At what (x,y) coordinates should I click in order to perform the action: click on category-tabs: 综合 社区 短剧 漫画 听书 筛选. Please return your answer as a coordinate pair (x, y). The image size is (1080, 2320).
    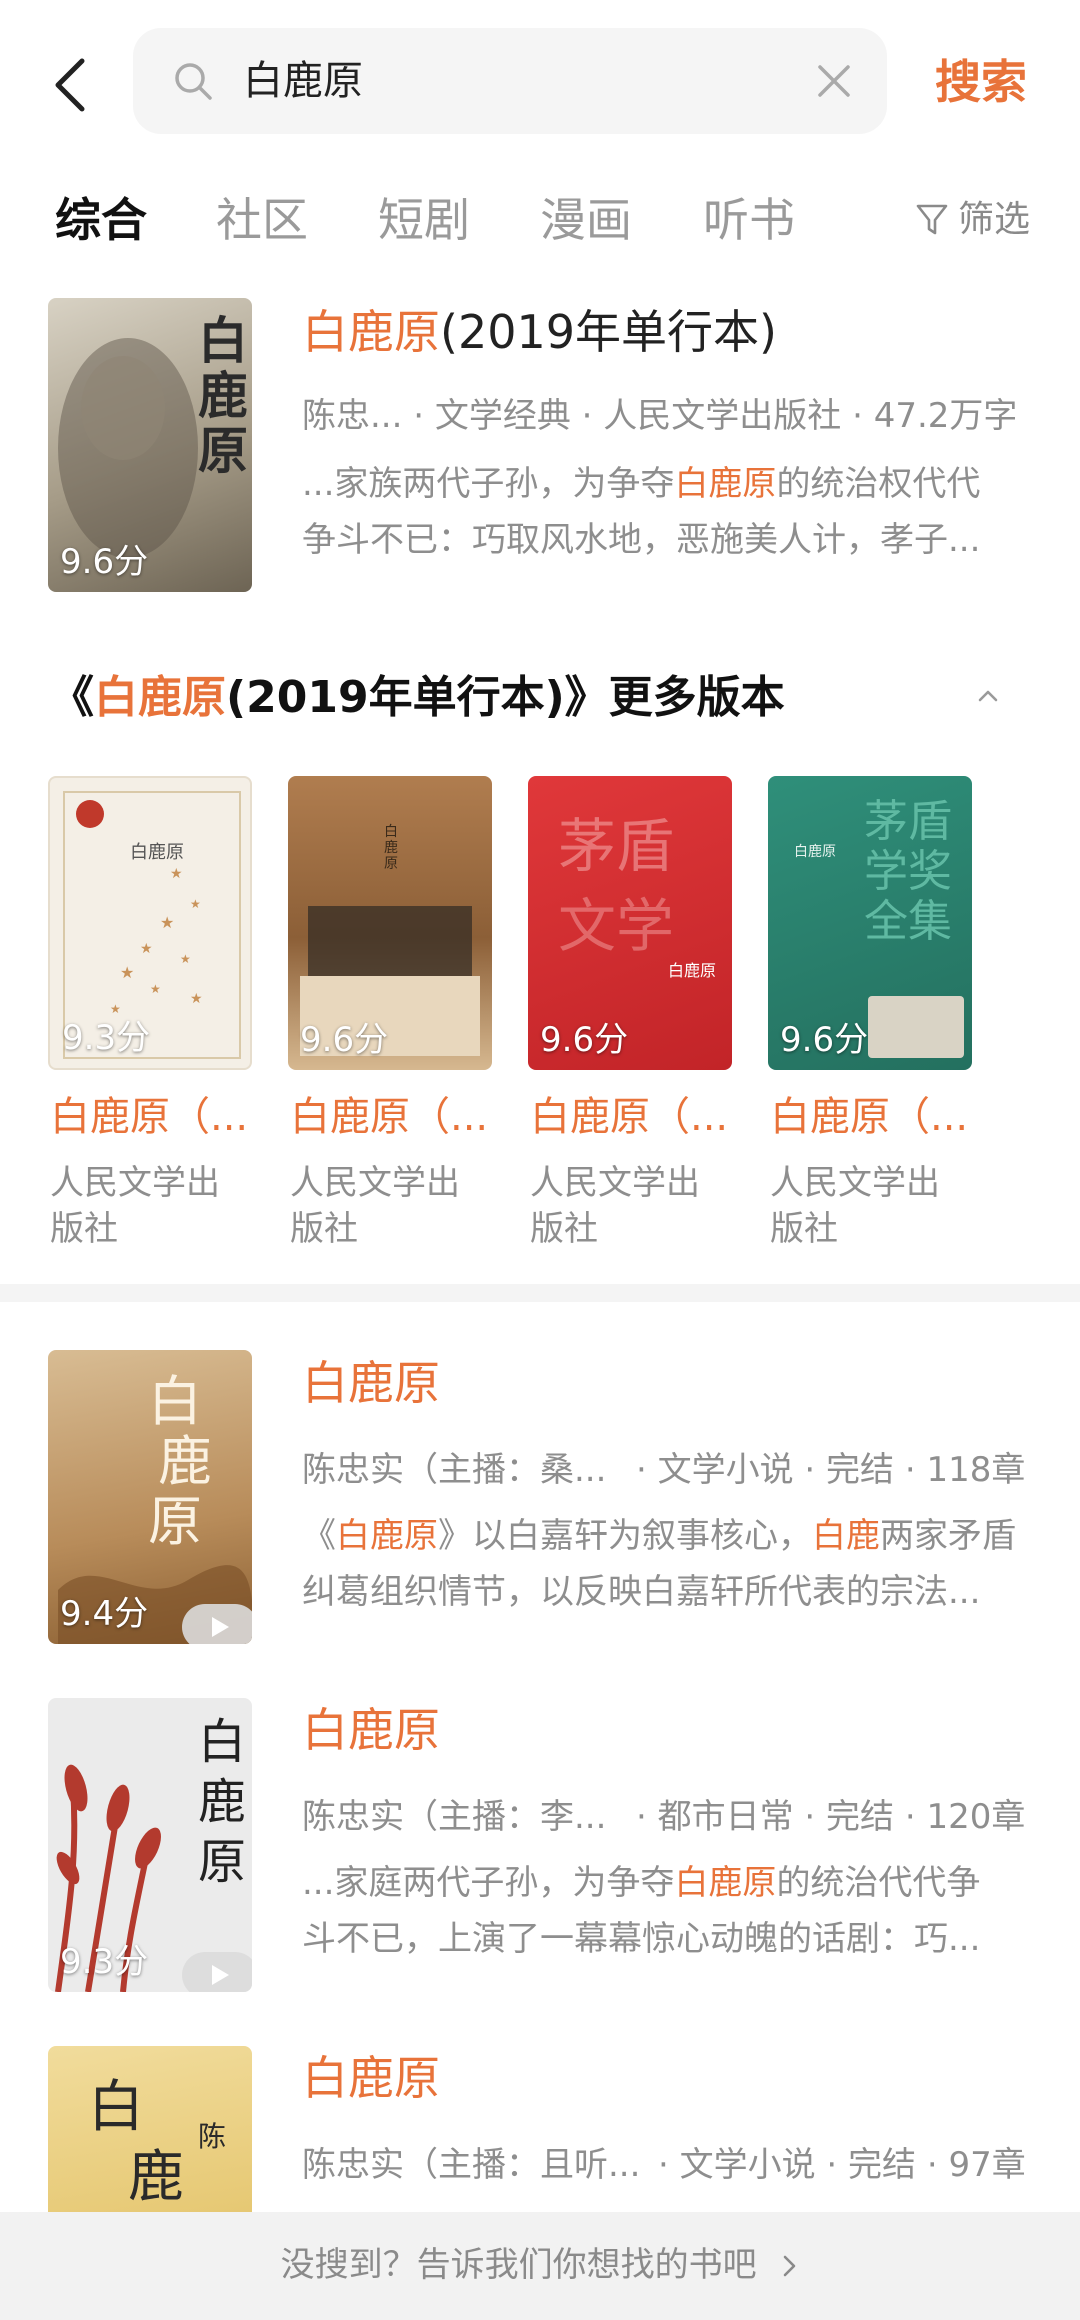
    Looking at the image, I should click on (540, 220).